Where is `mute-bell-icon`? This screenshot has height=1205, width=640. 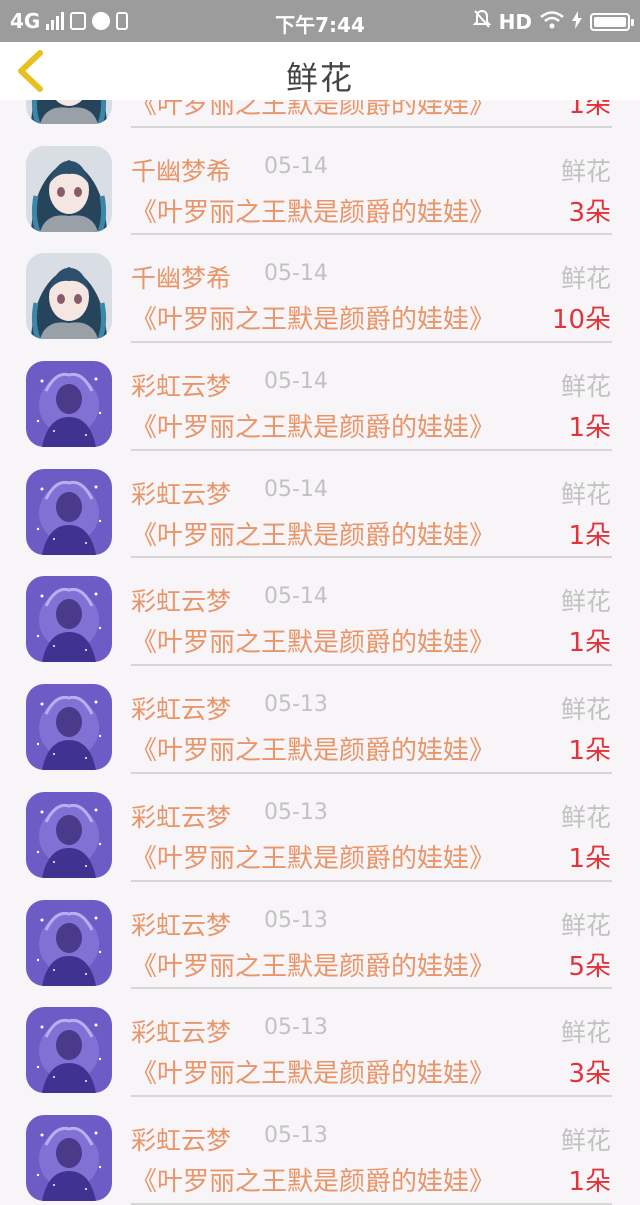
mute-bell-icon is located at coordinates (482, 21).